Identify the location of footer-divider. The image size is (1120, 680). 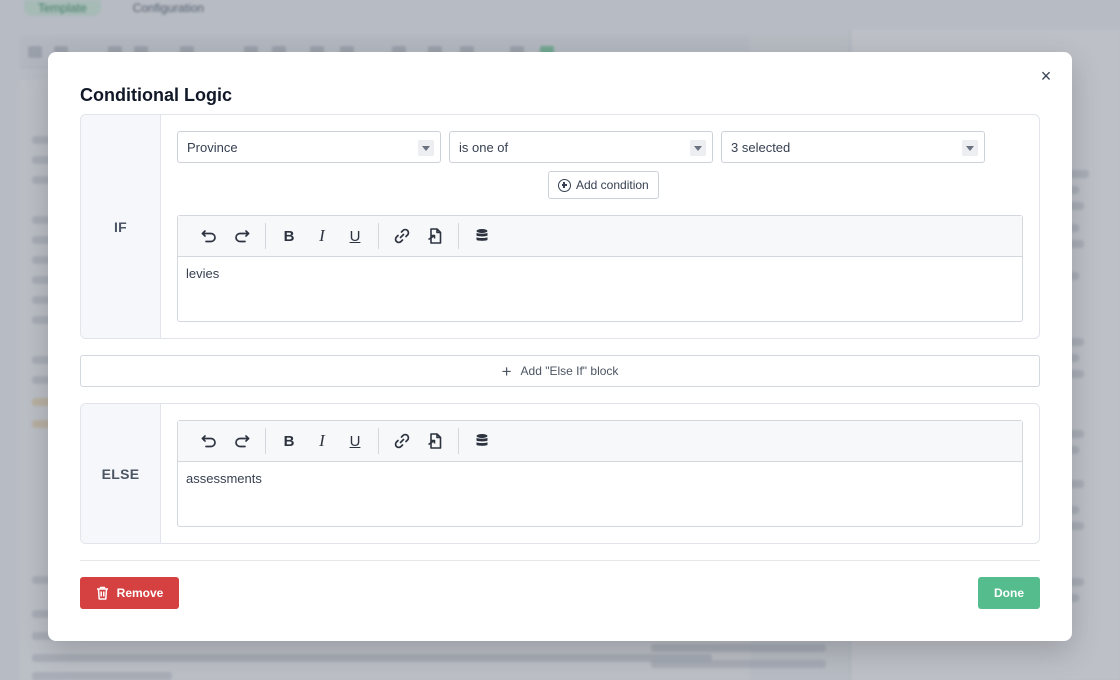
(560, 560).